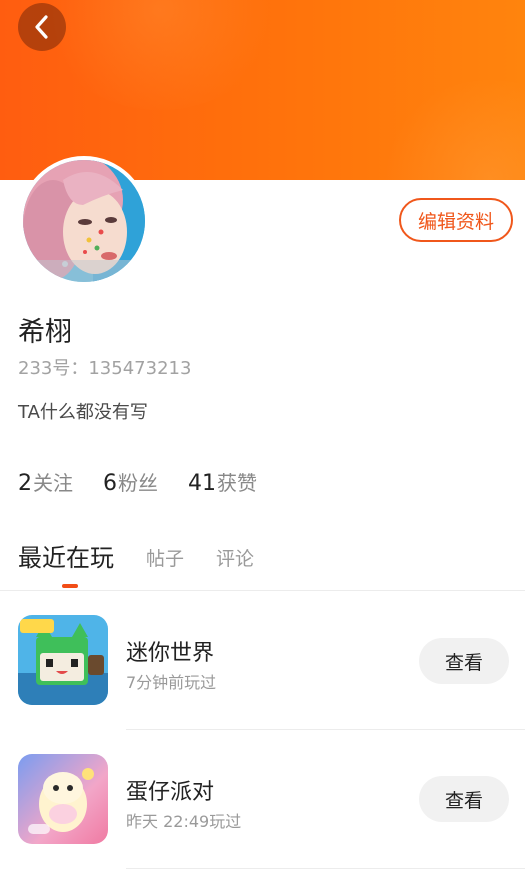 This screenshot has width=525, height=884. Describe the element at coordinates (25, 483) in the screenshot. I see `stat-number: 2` at that location.